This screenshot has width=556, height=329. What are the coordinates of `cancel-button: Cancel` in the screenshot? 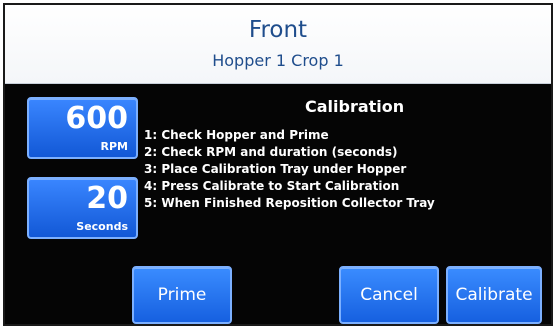 It's located at (389, 295).